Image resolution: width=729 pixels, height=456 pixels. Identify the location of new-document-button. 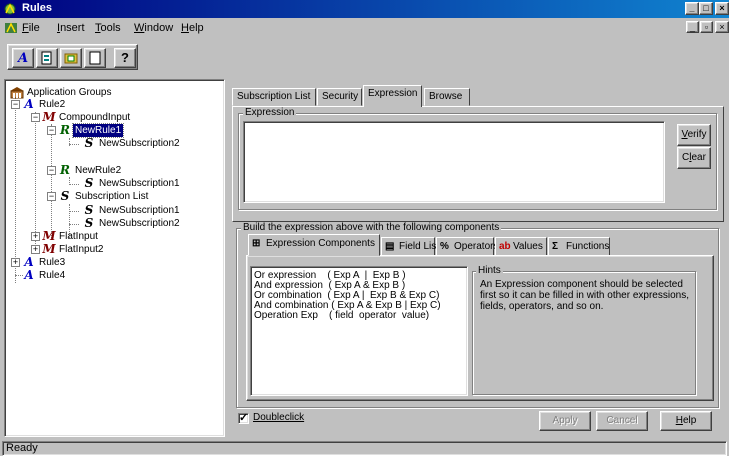
(47, 58).